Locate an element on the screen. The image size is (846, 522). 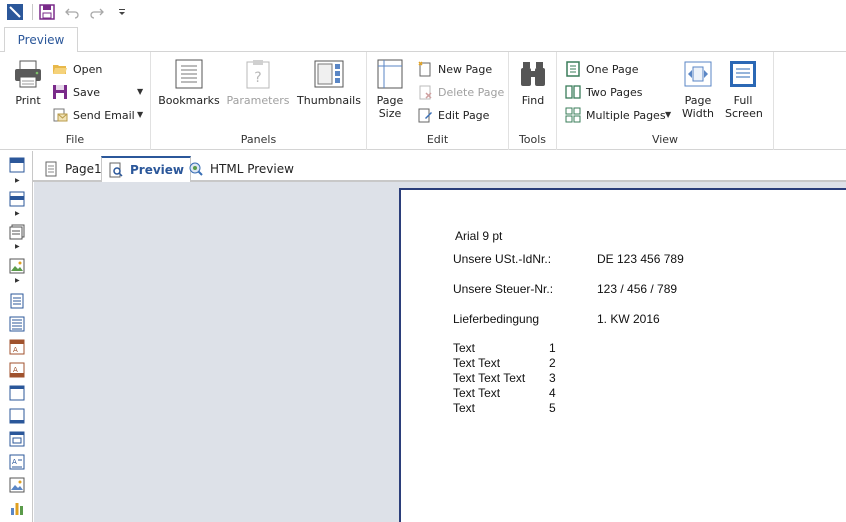
html-preview-icon is located at coordinates (196, 169).